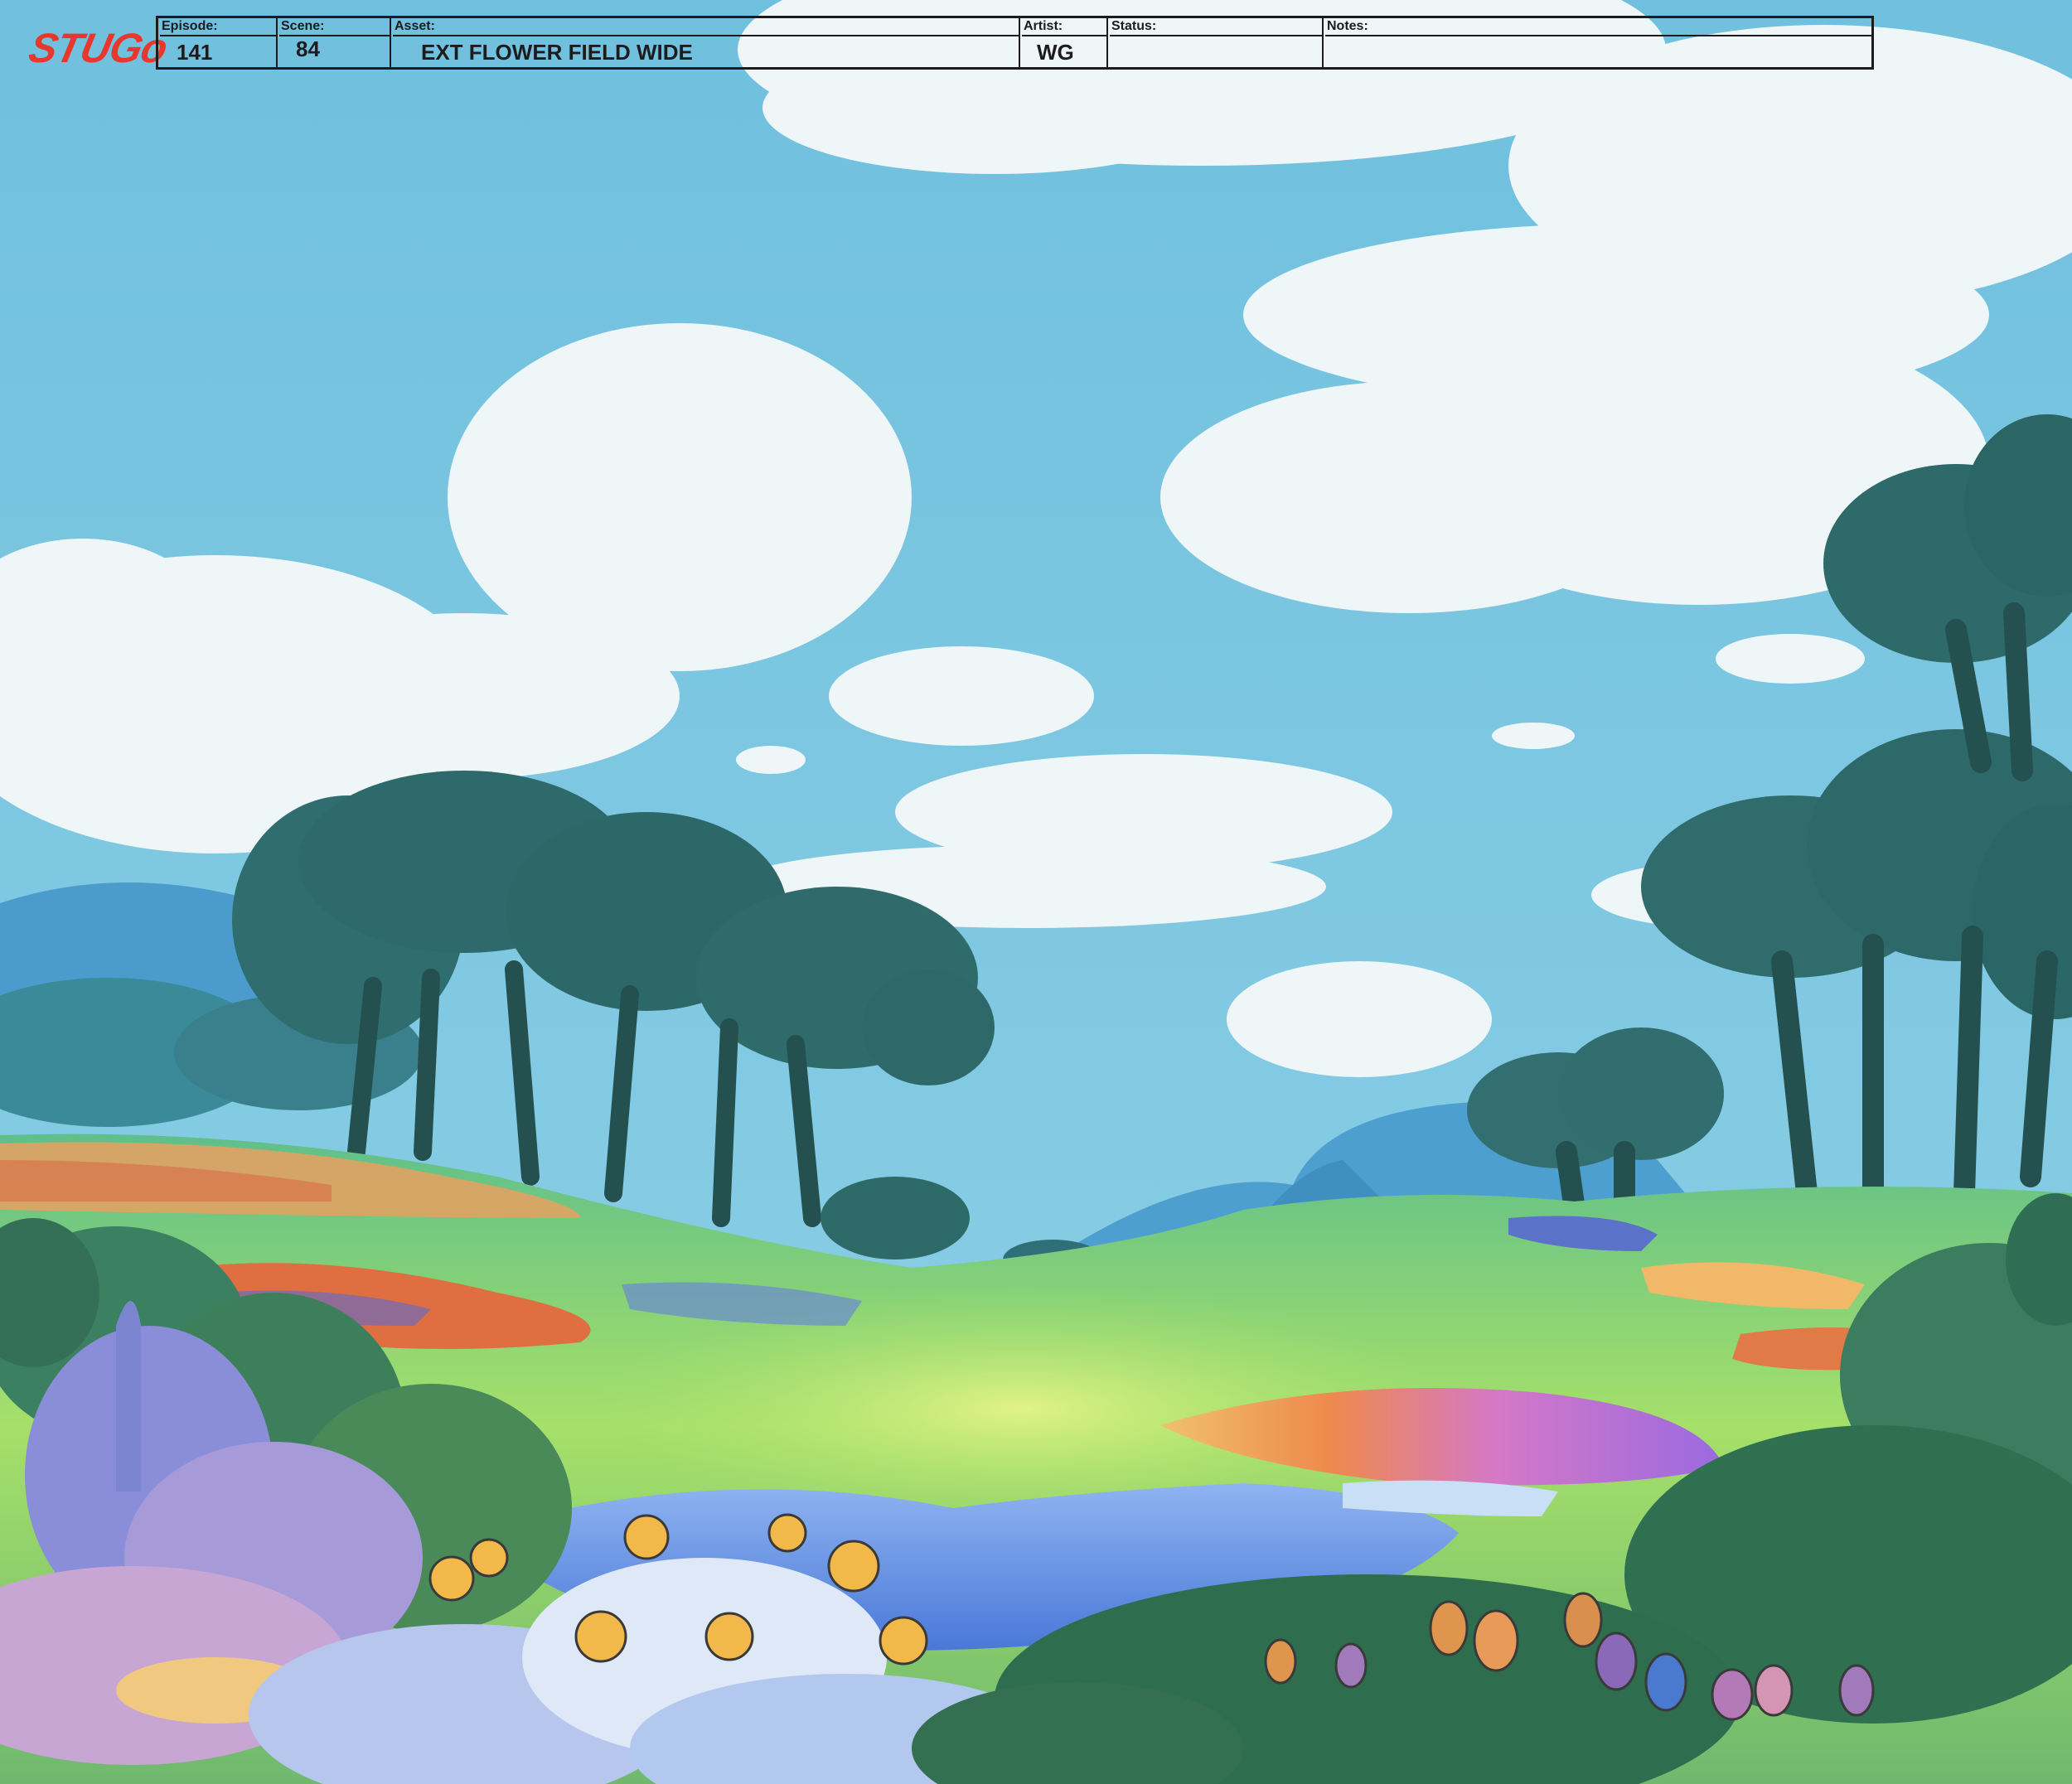 The height and width of the screenshot is (1784, 2072). I want to click on slate-episode-value: 141, so click(195, 52).